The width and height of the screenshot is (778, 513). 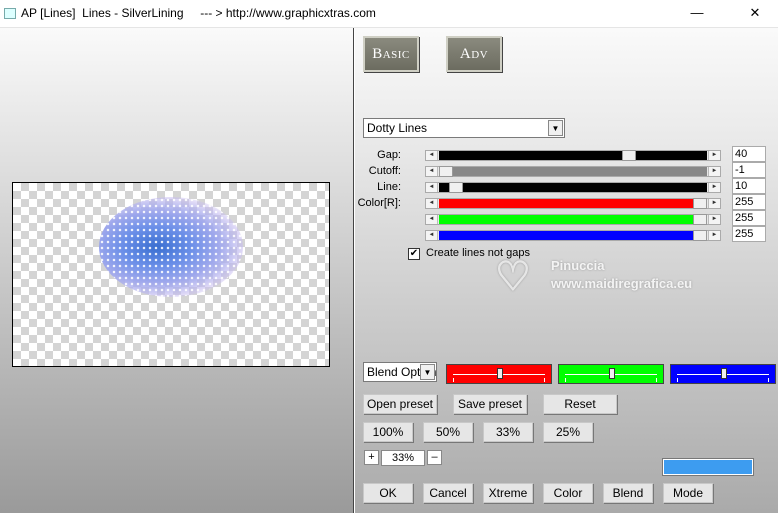 What do you see at coordinates (708, 467) in the screenshot?
I see `color-preview` at bounding box center [708, 467].